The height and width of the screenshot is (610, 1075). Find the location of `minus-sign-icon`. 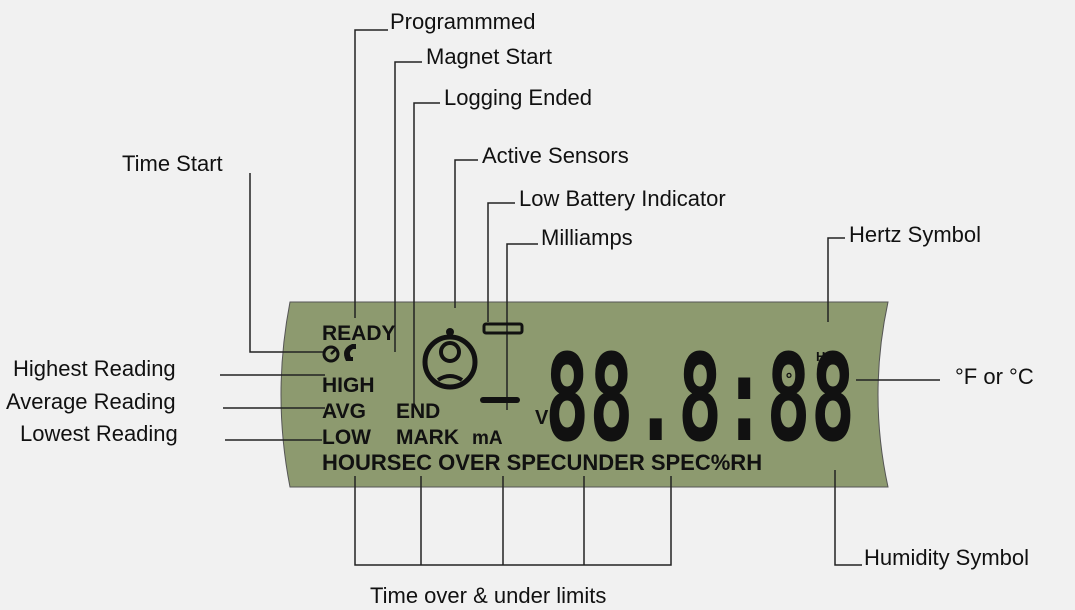

minus-sign-icon is located at coordinates (500, 400).